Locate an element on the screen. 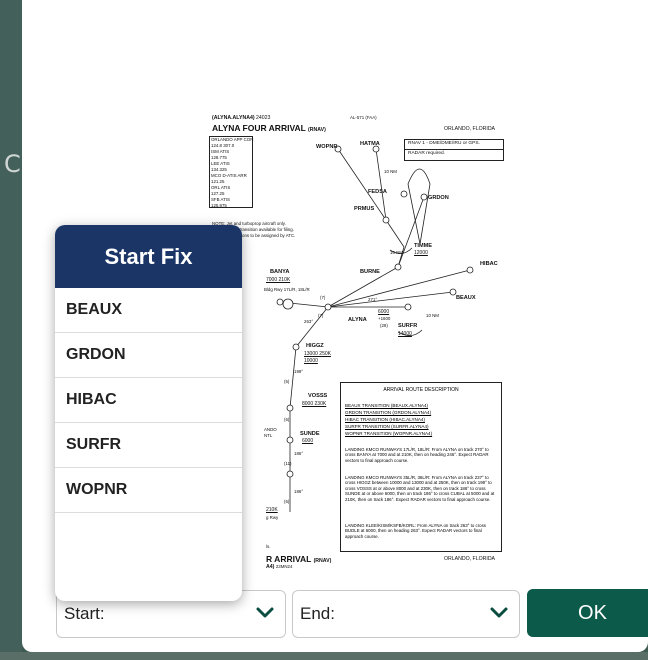 This screenshot has height=660, width=648. fix-banya-label: BANYA is located at coordinates (280, 272).